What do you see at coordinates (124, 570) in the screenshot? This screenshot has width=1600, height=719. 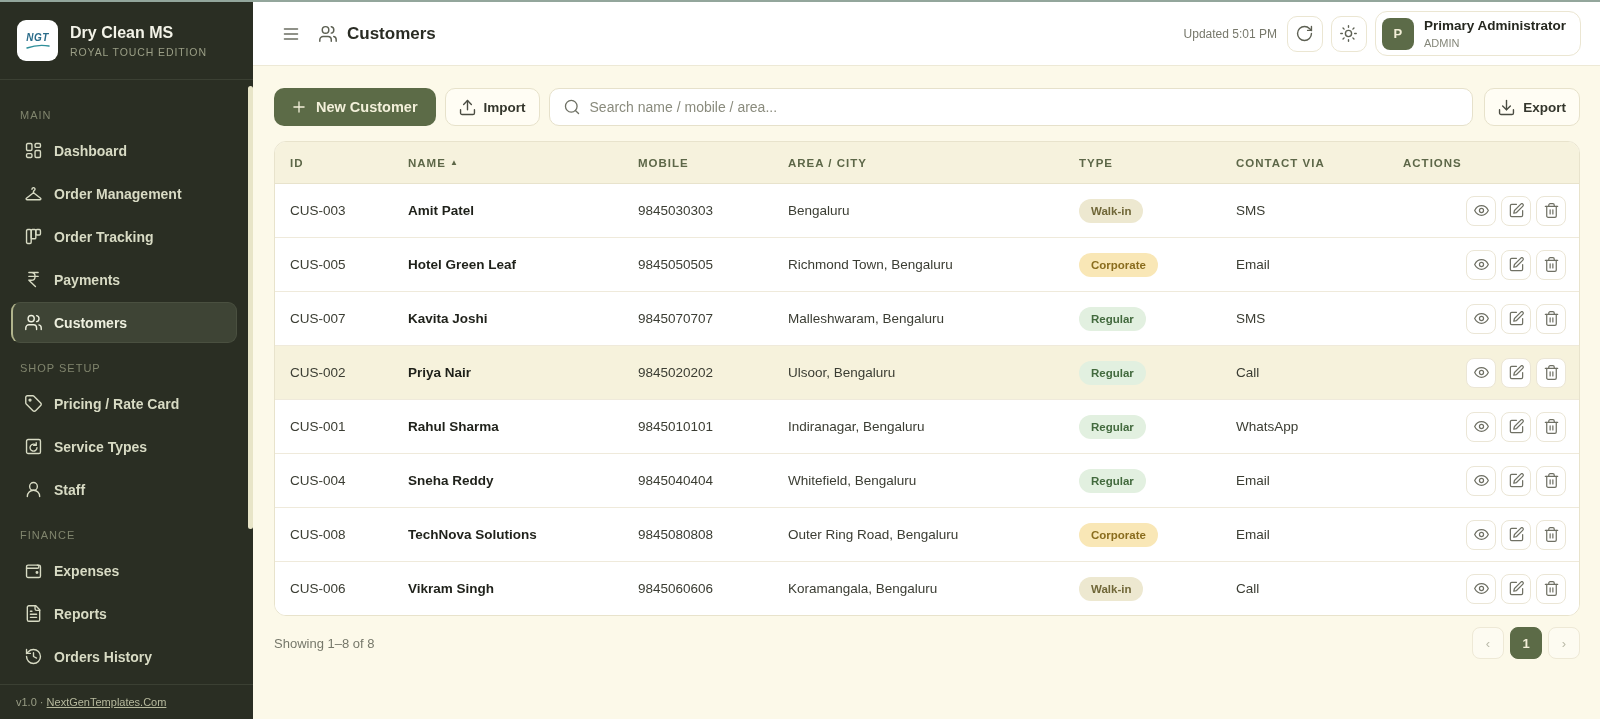 I see `nav-item: Expenses` at bounding box center [124, 570].